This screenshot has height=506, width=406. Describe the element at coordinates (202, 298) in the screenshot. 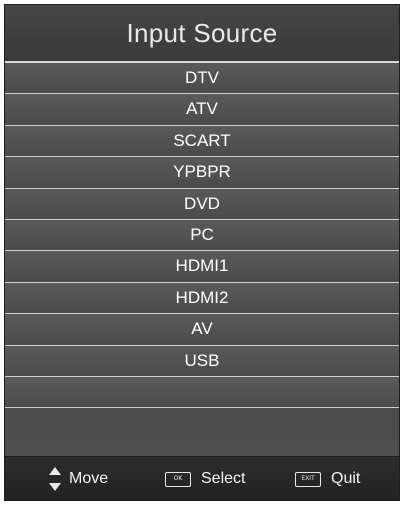

I see `source-item-hdmi2: HDMI2` at that location.